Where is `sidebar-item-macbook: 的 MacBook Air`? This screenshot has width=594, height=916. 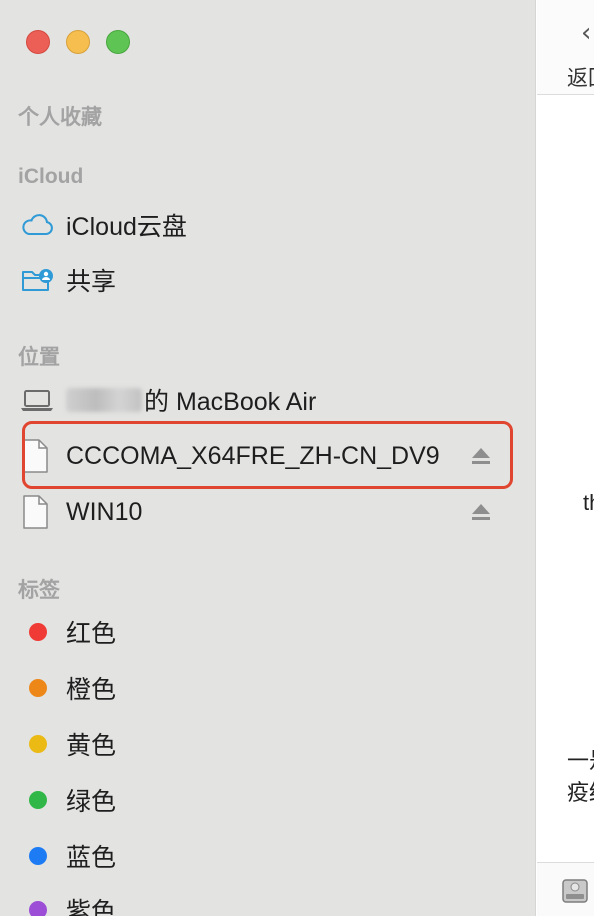
sidebar-item-macbook: 的 MacBook Air is located at coordinates (168, 400).